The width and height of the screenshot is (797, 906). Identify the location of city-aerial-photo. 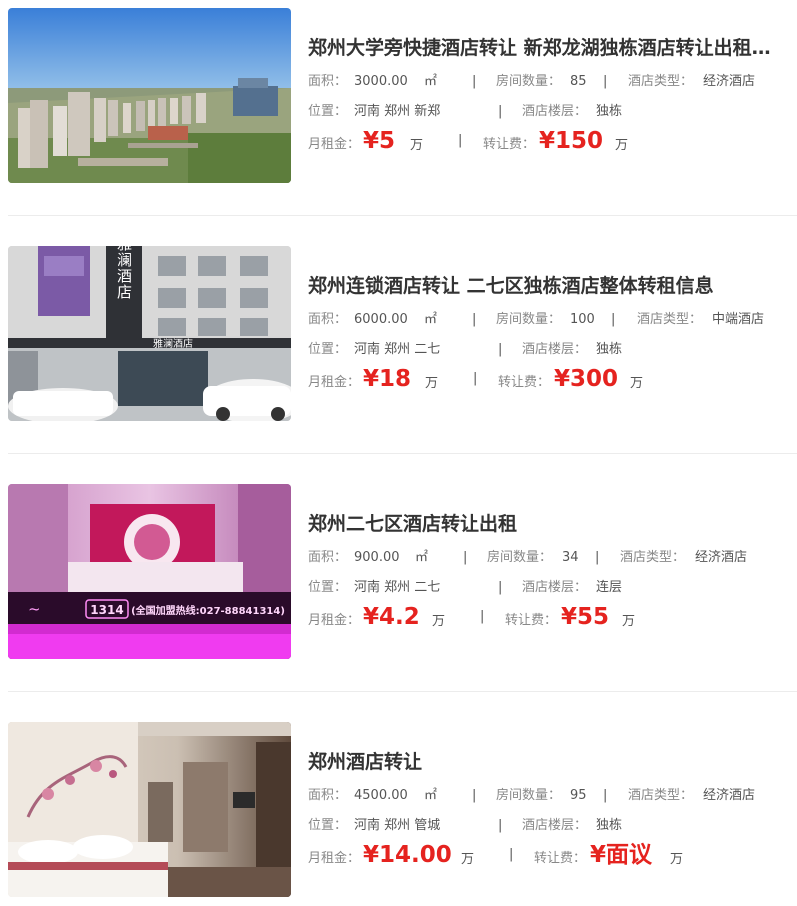
(149, 95).